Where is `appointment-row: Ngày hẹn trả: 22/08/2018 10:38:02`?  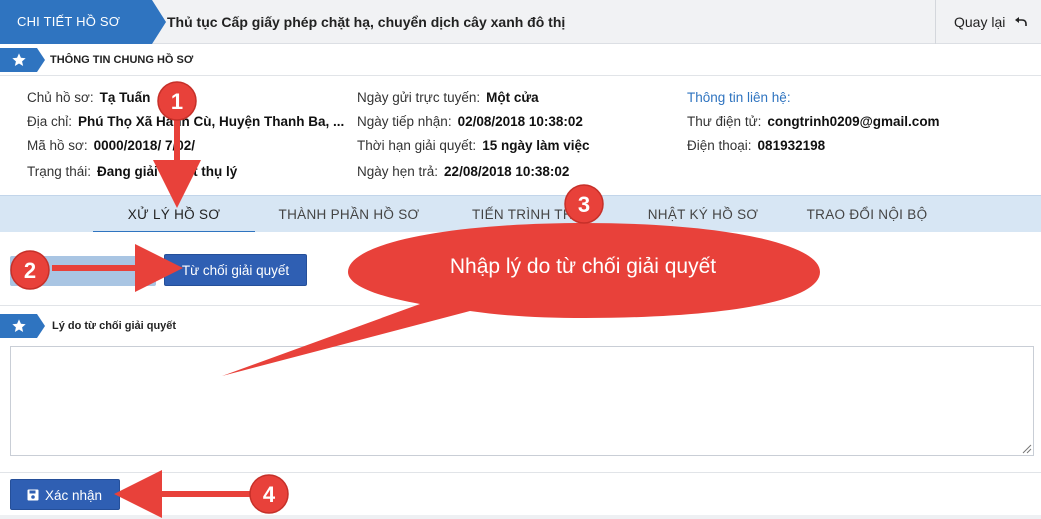
appointment-row: Ngày hẹn trả: 22/08/2018 10:38:02 is located at coordinates (463, 172).